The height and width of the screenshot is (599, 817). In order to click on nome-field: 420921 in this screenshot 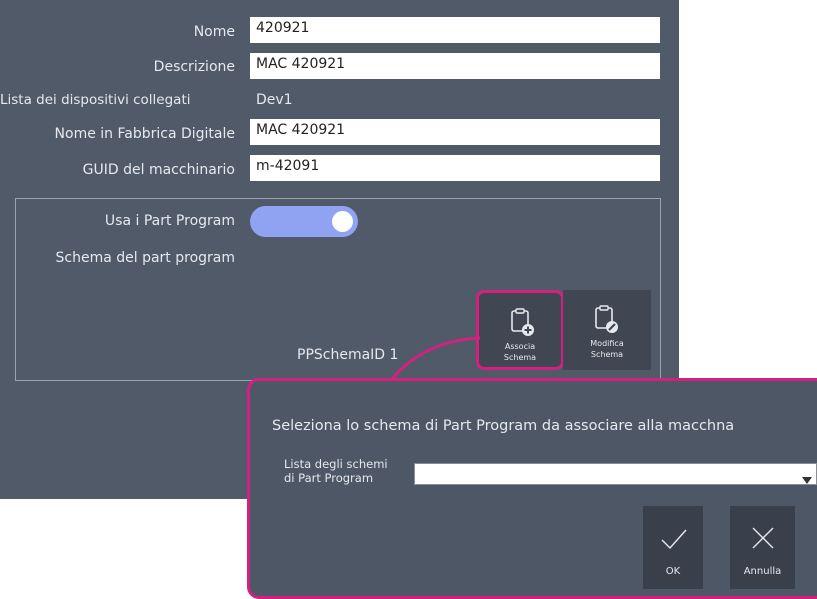, I will do `click(455, 30)`.